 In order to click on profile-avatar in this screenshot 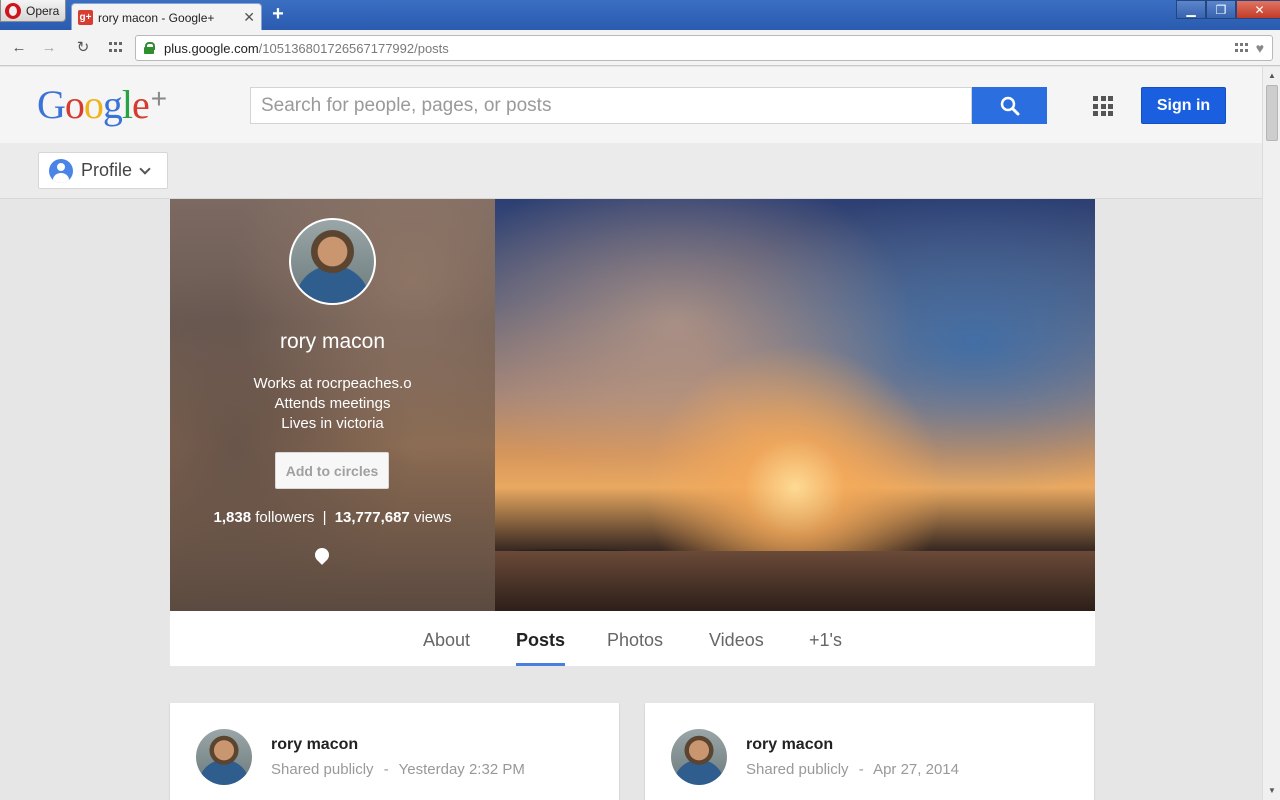, I will do `click(332, 261)`.